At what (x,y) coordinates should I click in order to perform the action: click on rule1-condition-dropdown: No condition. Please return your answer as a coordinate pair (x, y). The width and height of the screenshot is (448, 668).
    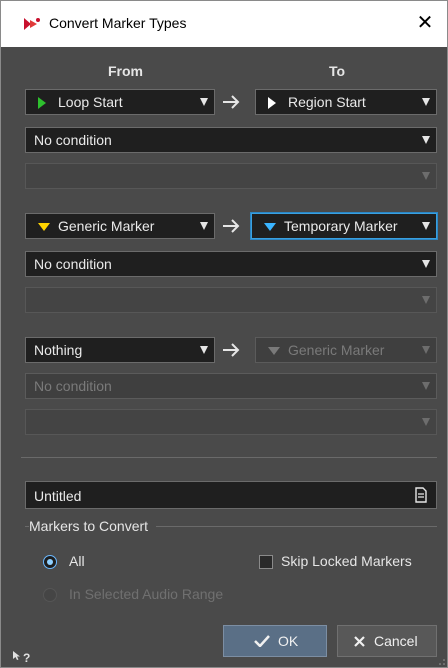
    Looking at the image, I should click on (231, 140).